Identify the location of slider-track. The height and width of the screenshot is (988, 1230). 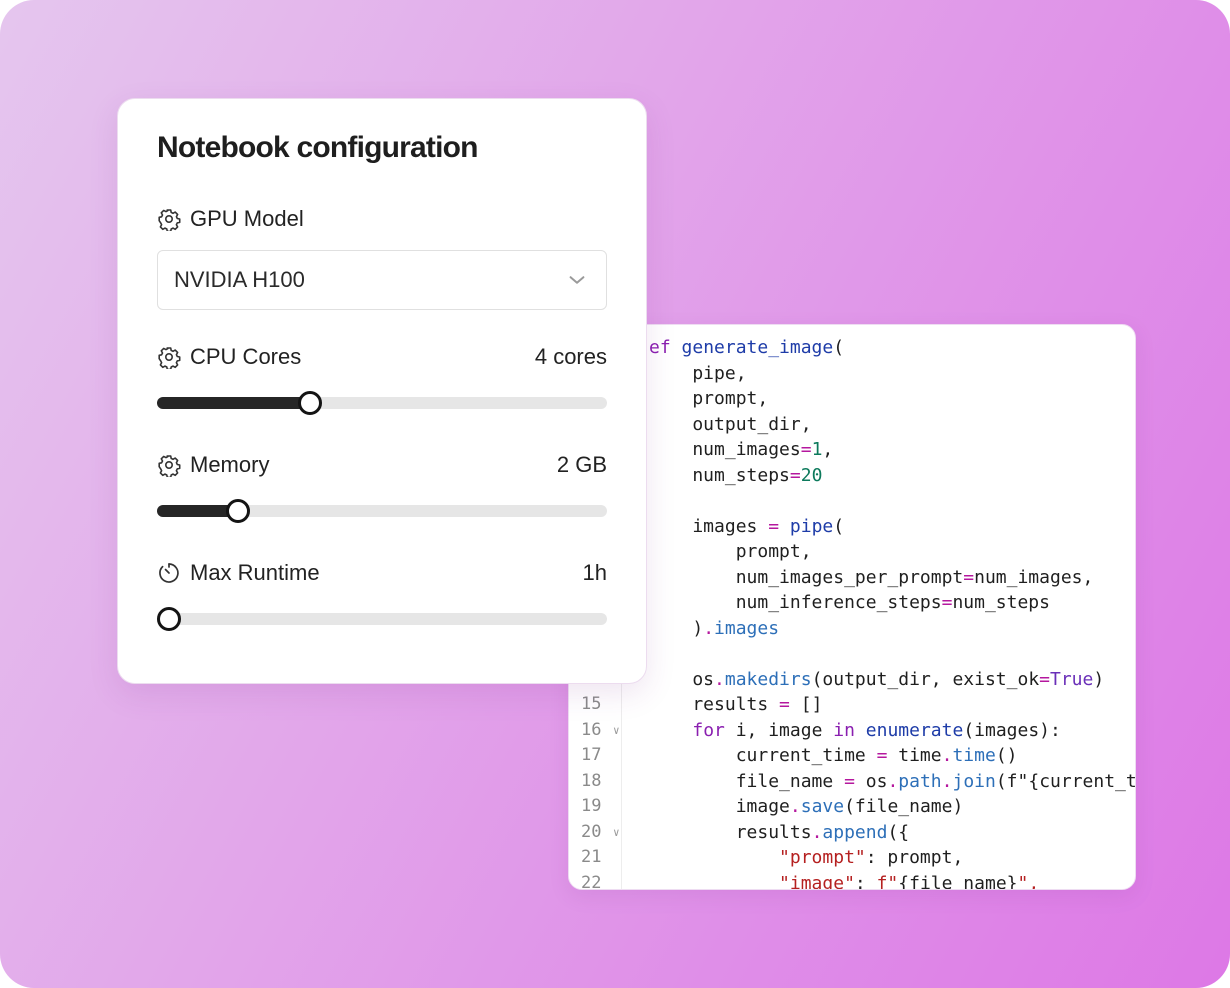
(382, 619).